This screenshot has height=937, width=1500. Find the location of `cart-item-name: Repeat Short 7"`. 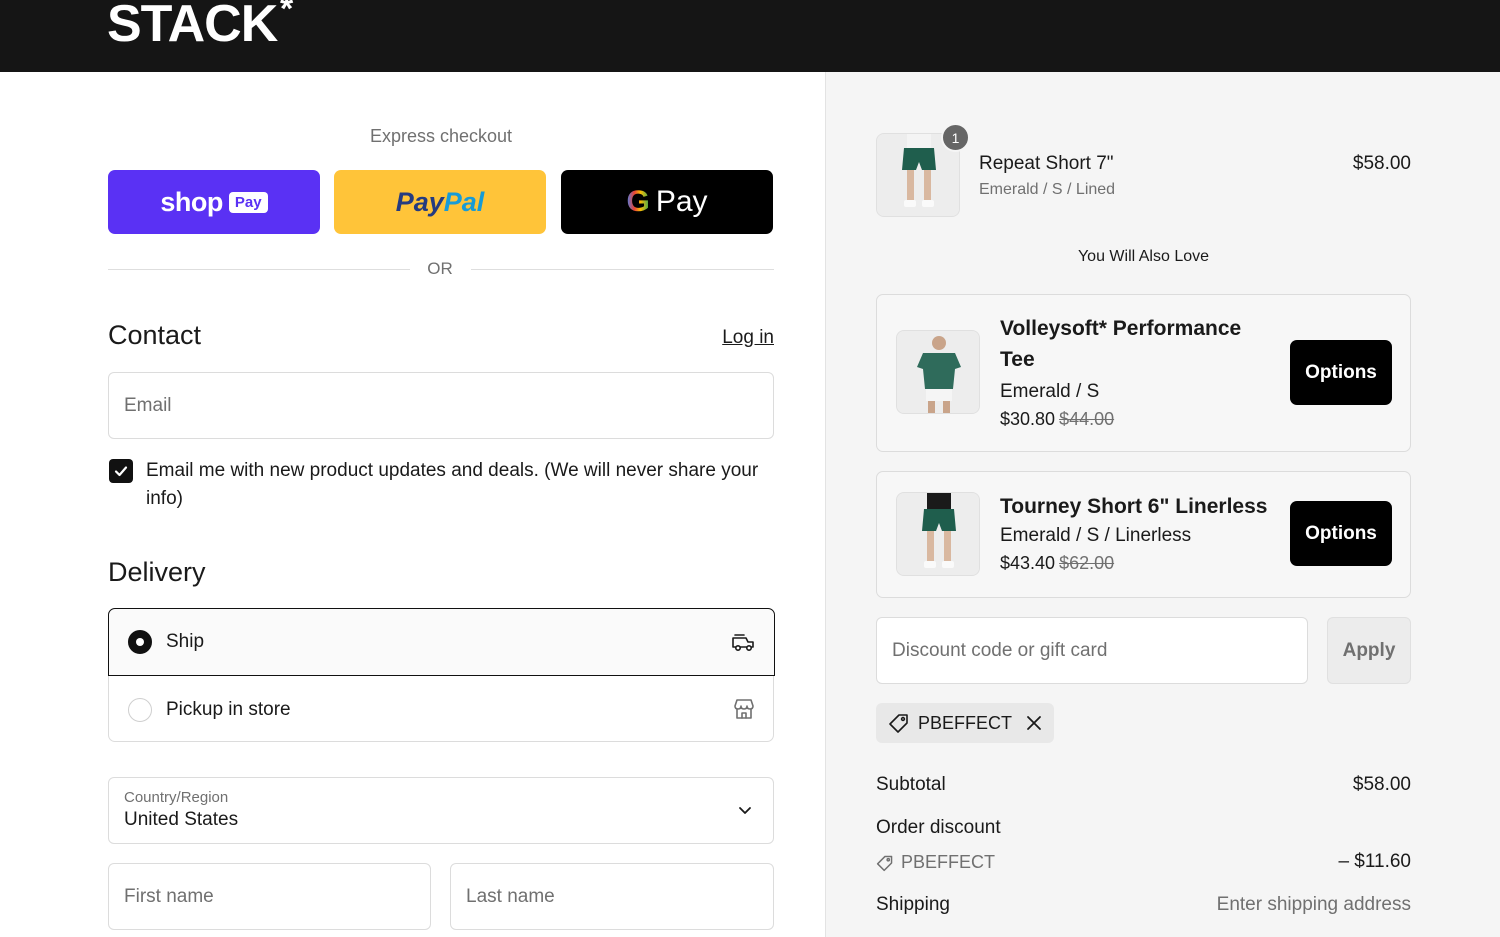

cart-item-name: Repeat Short 7" is located at coordinates (1046, 163).